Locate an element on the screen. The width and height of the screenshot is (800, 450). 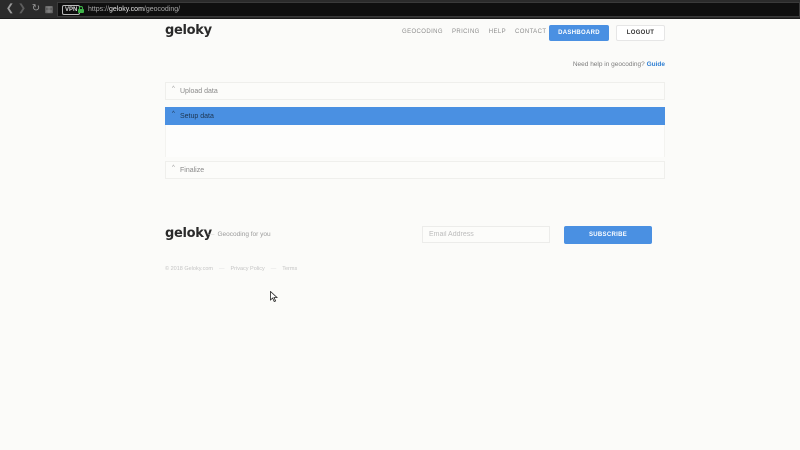
privacy-policy-link: Privacy Policy is located at coordinates (247, 269).